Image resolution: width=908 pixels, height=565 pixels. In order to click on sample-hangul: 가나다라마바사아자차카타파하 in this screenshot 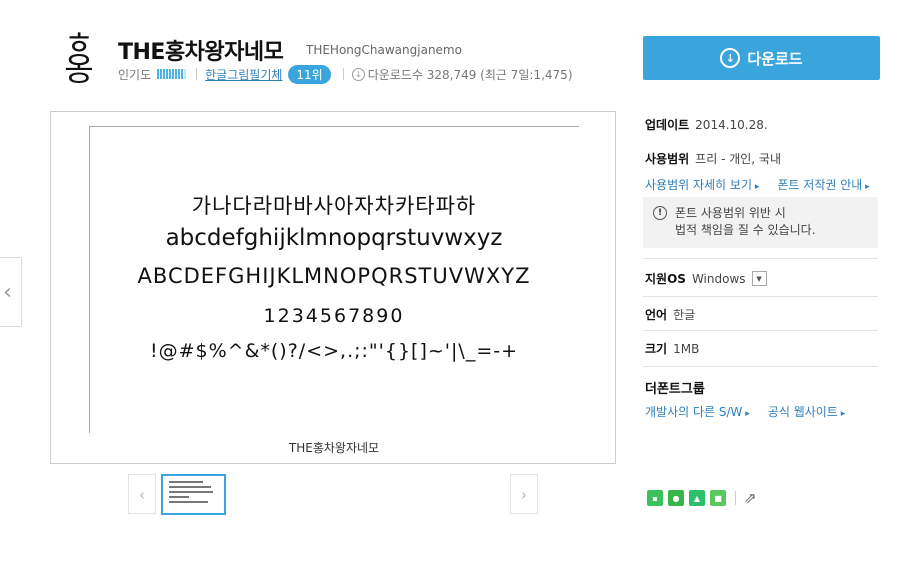, I will do `click(334, 206)`.